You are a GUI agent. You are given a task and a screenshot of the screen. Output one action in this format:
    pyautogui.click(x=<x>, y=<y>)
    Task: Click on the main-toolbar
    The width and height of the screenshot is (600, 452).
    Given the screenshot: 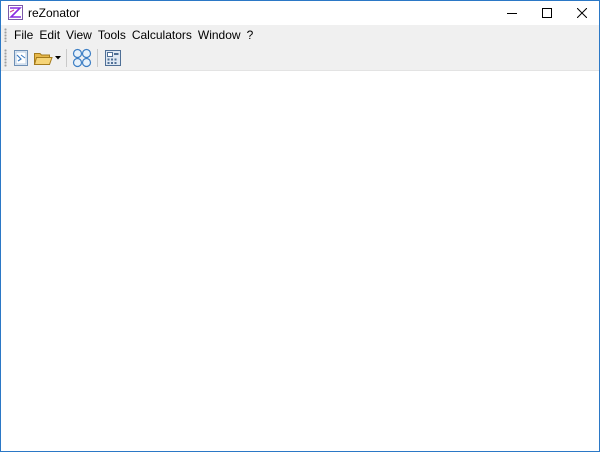 What is the action you would take?
    pyautogui.click(x=300, y=58)
    